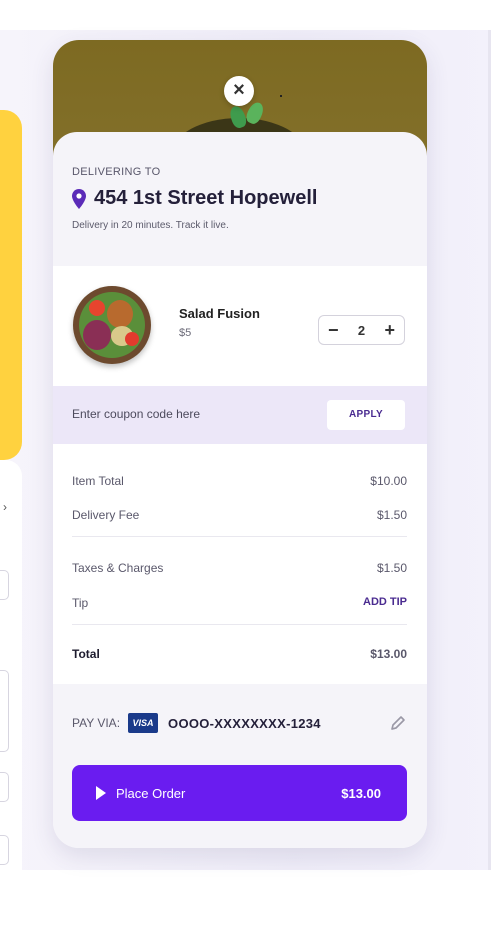  Describe the element at coordinates (389, 330) in the screenshot. I see `increment-button: +` at that location.